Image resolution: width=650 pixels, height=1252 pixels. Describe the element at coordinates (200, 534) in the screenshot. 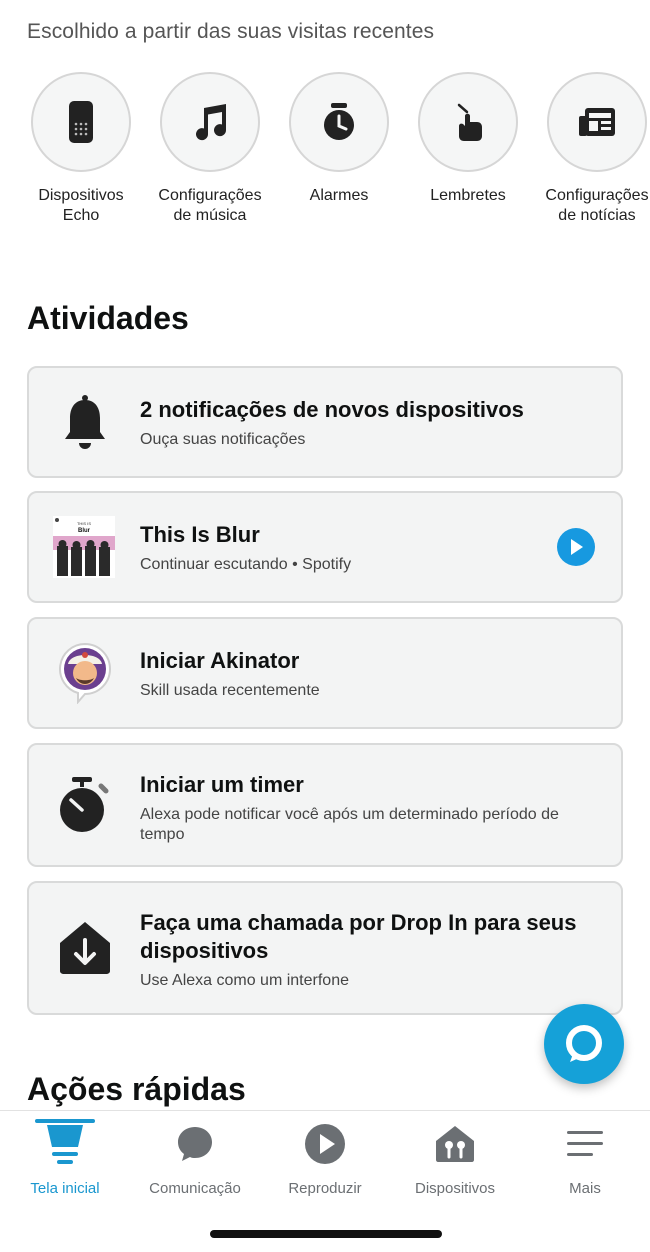

I see `card-title: This Is Blur` at that location.